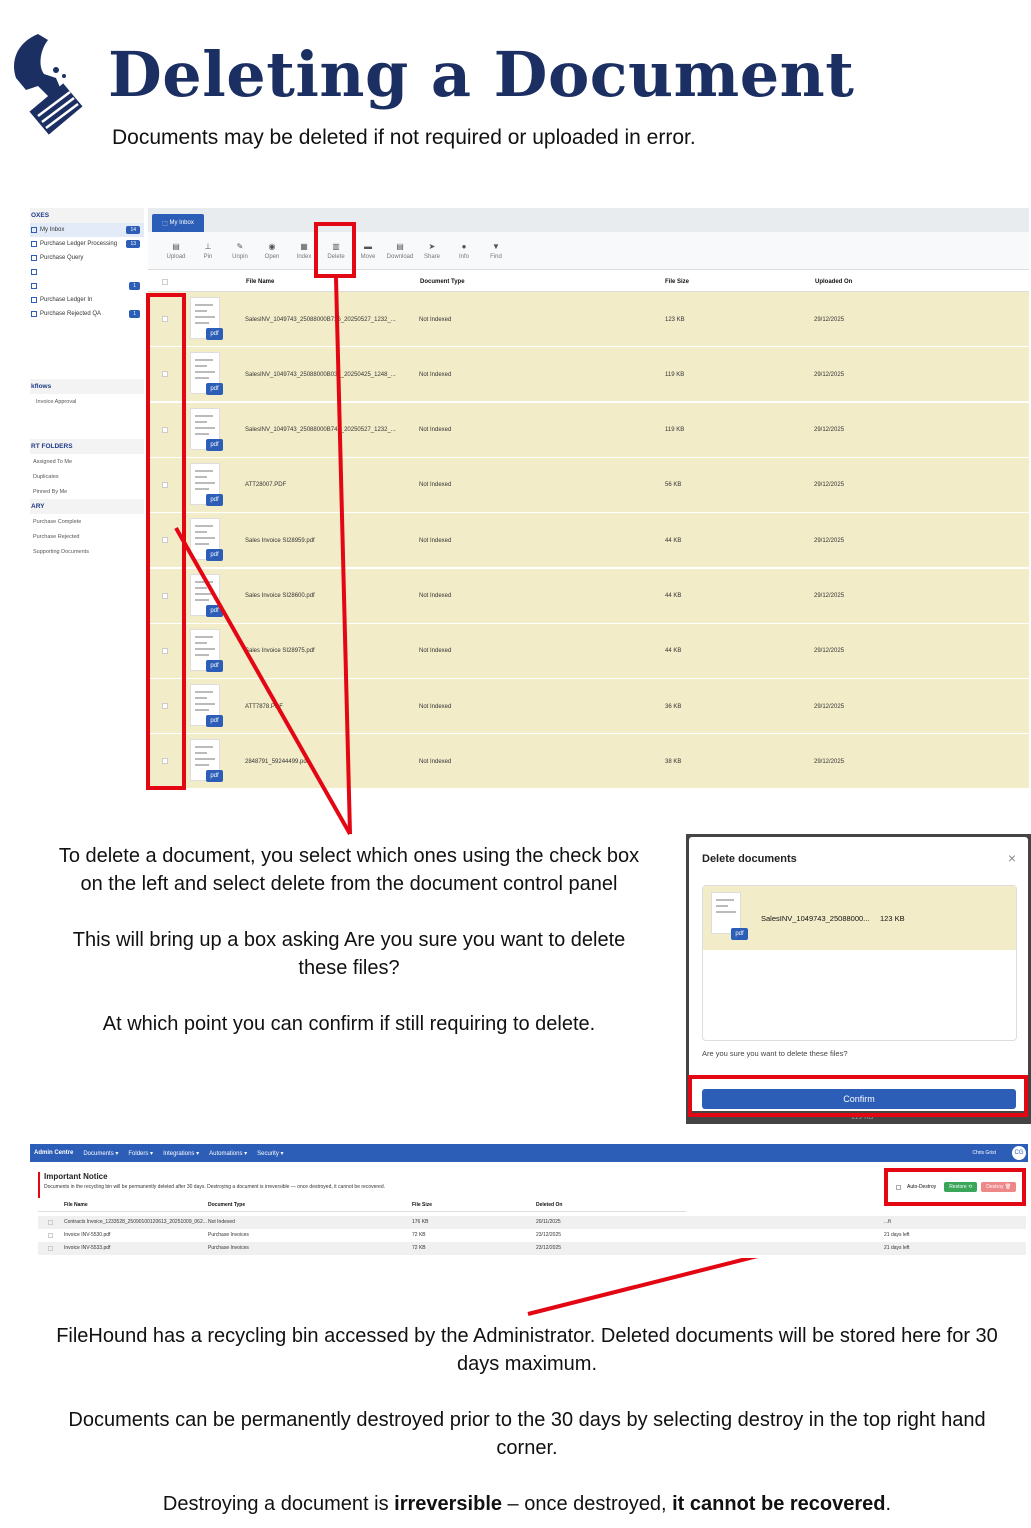 This screenshot has height=1528, width=1031. Describe the element at coordinates (984, 1153) in the screenshot. I see `user-name: Chris Grist` at that location.